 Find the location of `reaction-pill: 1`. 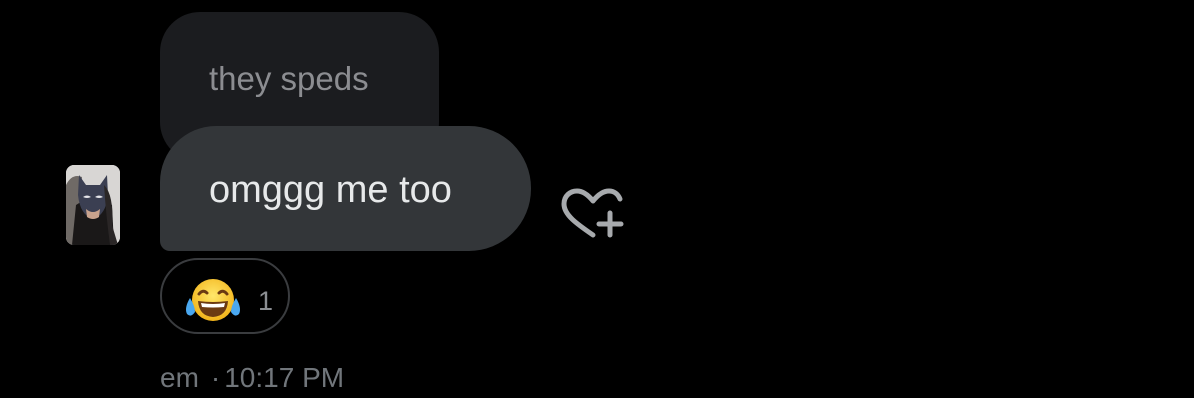

reaction-pill: 1 is located at coordinates (225, 296).